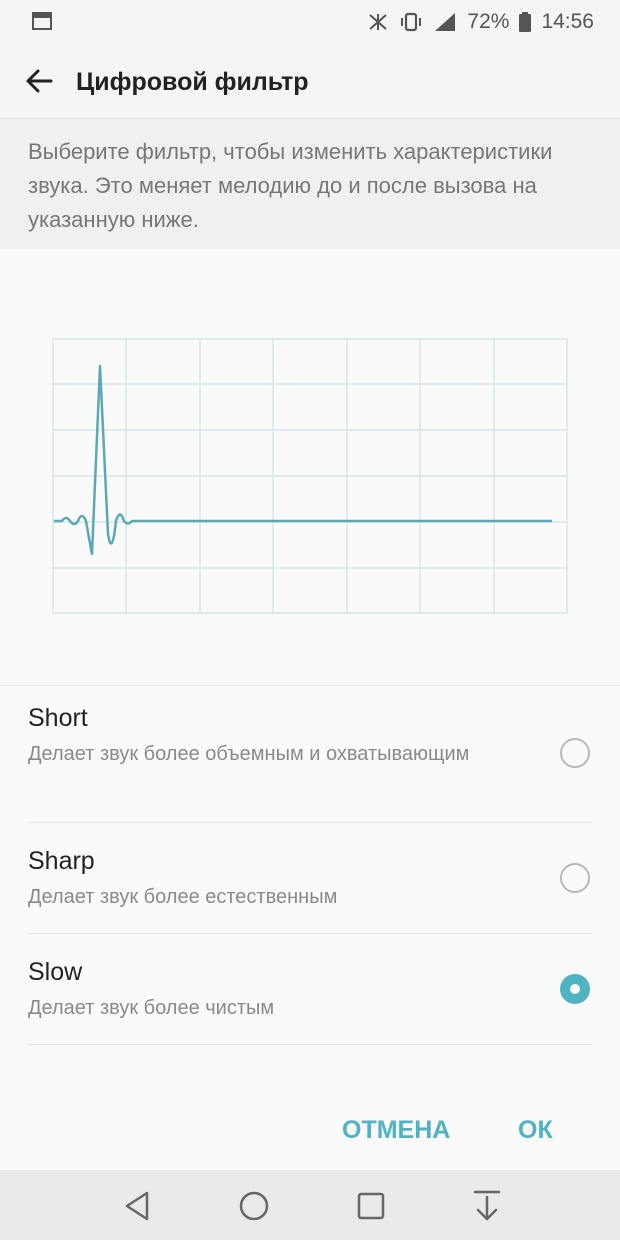 Image resolution: width=620 pixels, height=1240 pixels. Describe the element at coordinates (310, 989) in the screenshot. I see `option-slow: Slow Делает звук более чистым` at that location.